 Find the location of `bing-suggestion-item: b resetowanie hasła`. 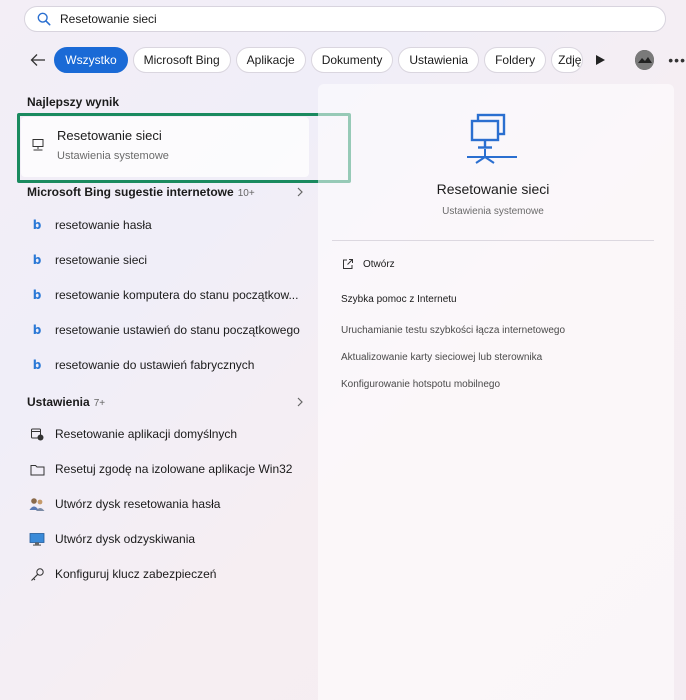

bing-suggestion-item: b resetowanie hasła is located at coordinates (90, 225).